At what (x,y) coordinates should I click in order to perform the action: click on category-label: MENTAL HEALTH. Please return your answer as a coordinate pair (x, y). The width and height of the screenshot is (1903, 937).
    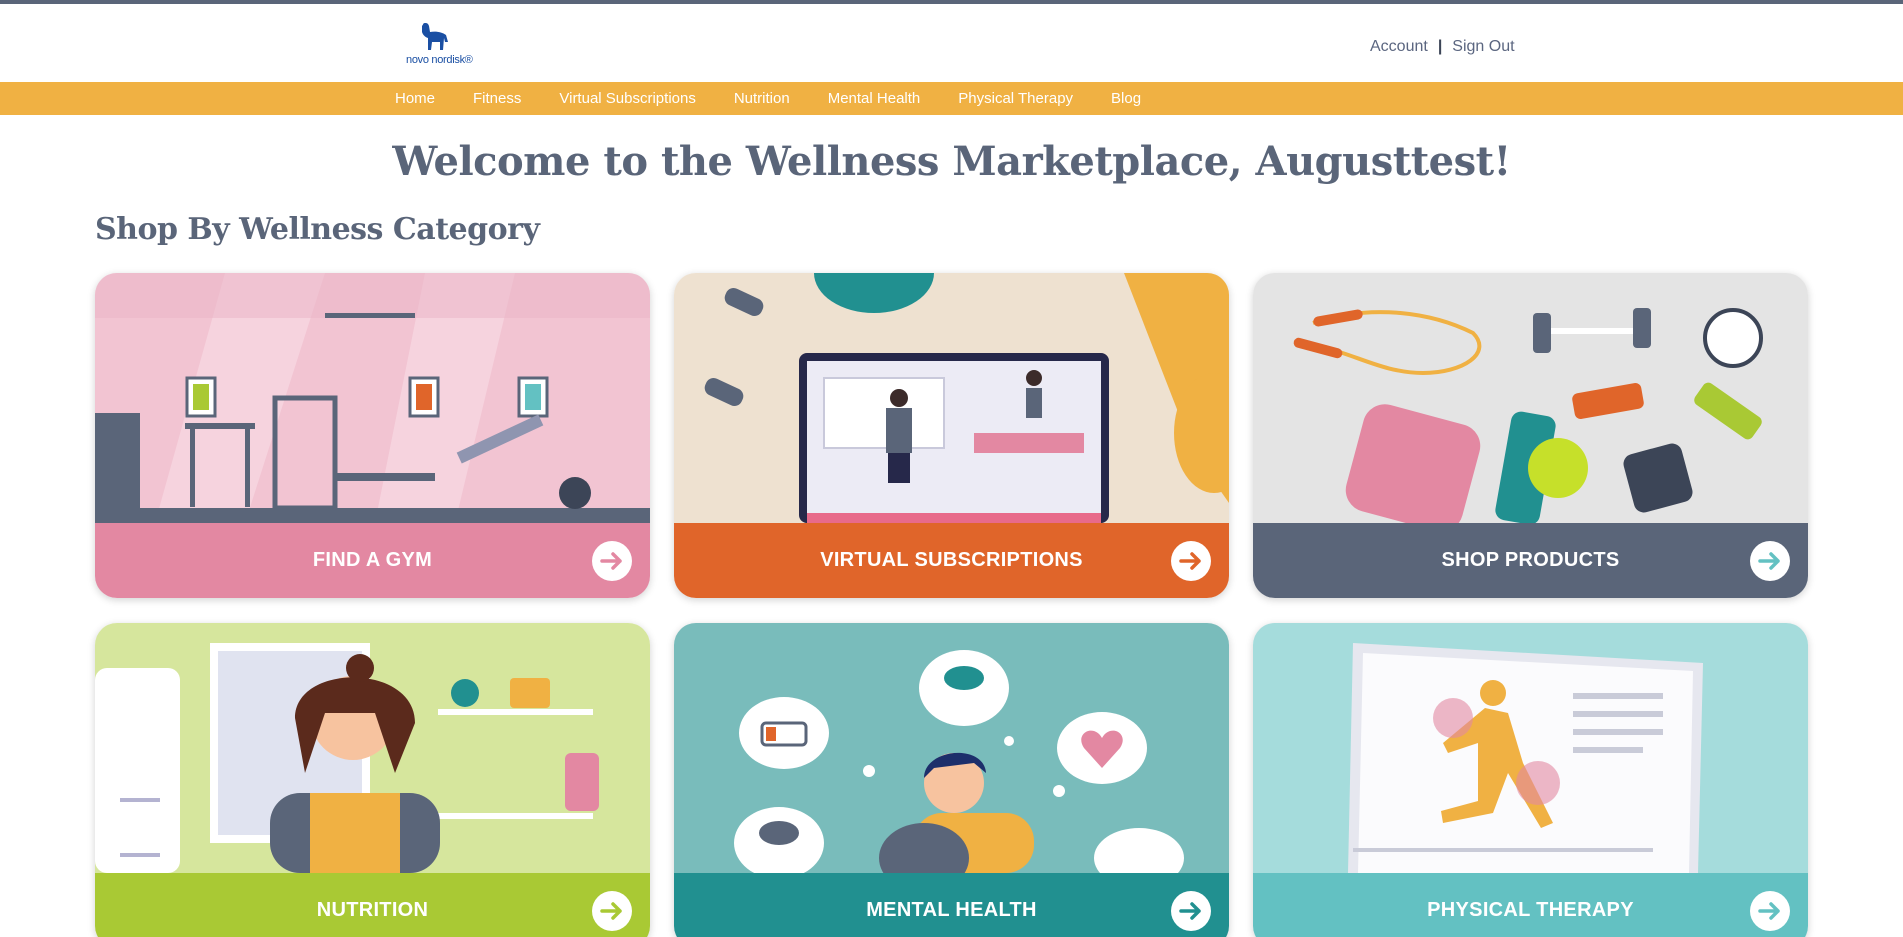
    Looking at the image, I should click on (951, 910).